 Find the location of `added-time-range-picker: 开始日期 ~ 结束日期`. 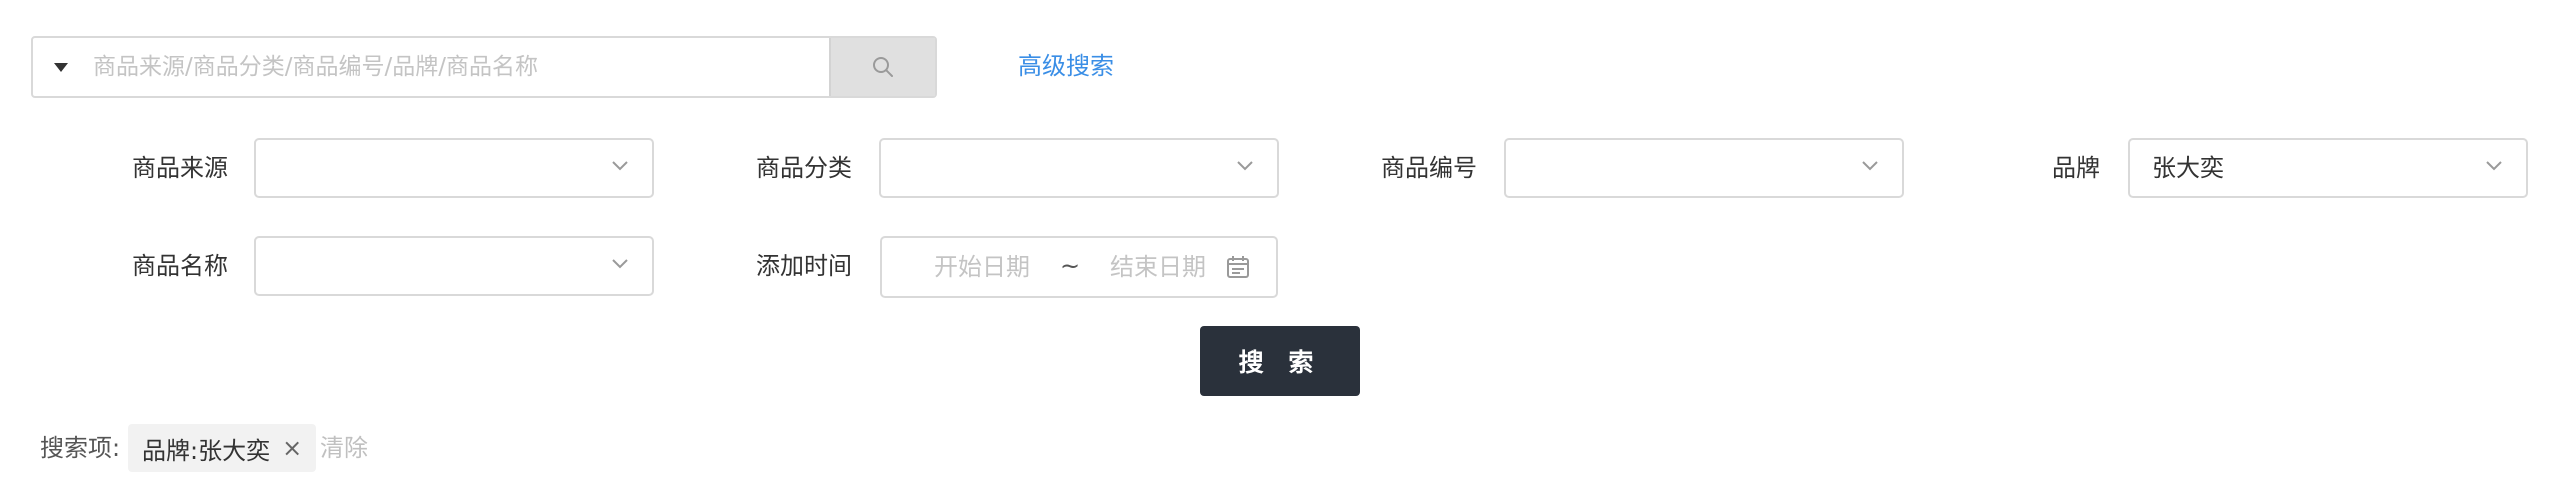

added-time-range-picker: 开始日期 ~ 结束日期 is located at coordinates (1079, 267).